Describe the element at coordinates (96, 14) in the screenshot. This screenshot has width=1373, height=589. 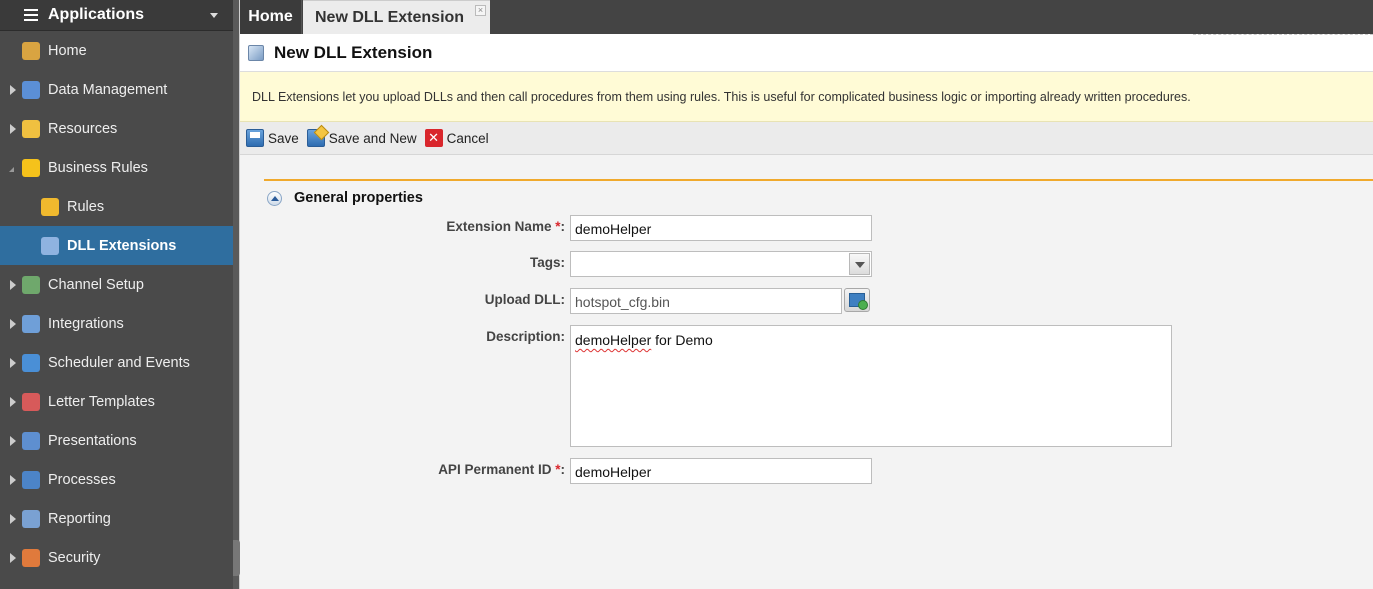
I see `applications-title: Applications` at that location.